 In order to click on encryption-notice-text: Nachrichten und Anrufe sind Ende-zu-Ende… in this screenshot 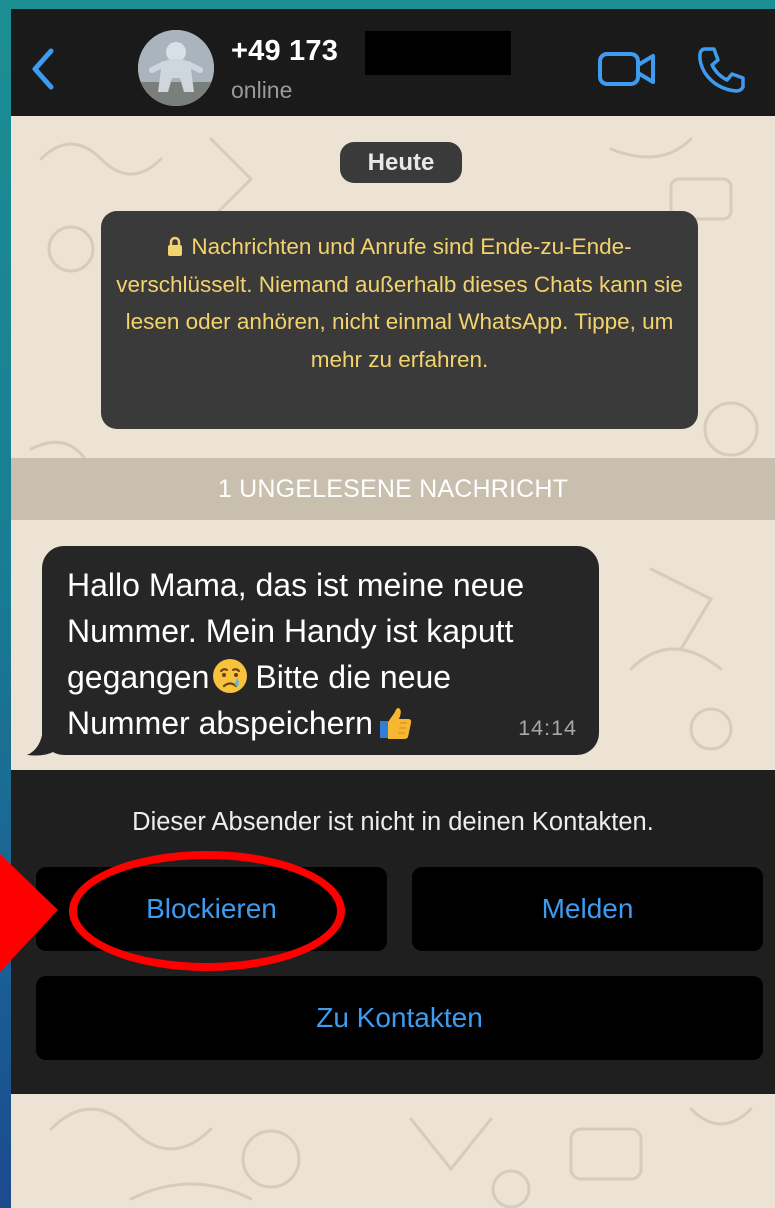, I will do `click(399, 303)`.